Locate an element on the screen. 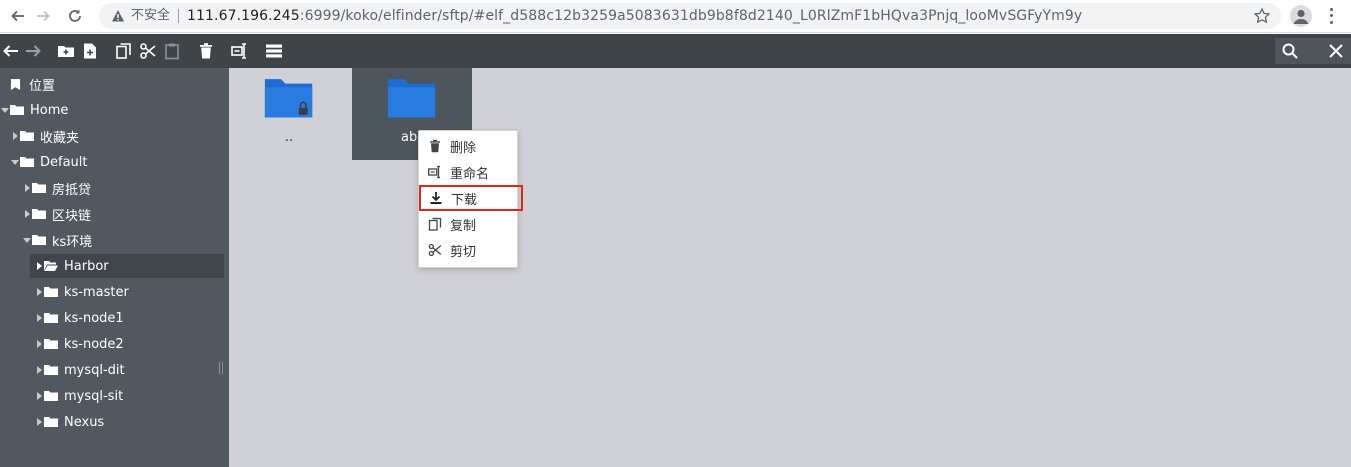  folder-open-icon is located at coordinates (51, 266).